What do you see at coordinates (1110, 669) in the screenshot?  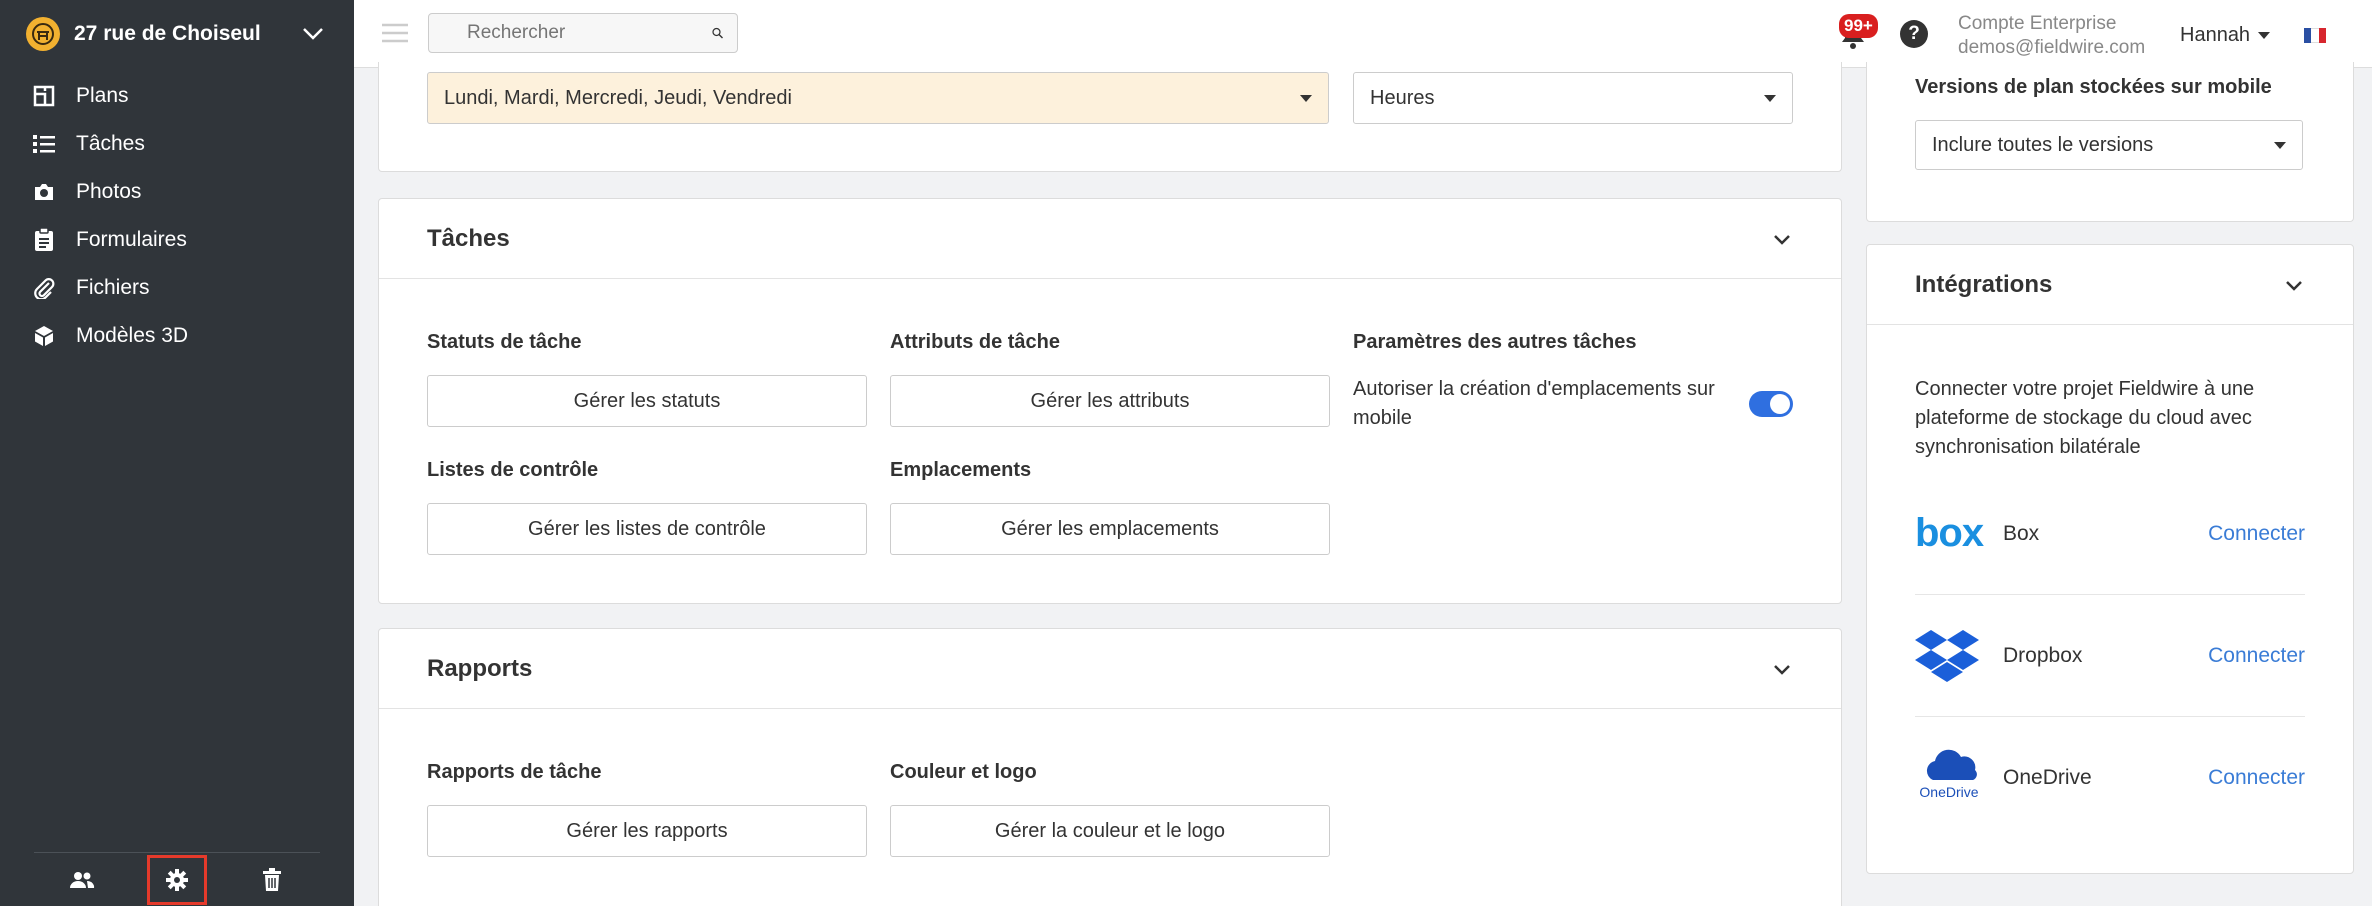 I see `reports-card-header: Rapports` at bounding box center [1110, 669].